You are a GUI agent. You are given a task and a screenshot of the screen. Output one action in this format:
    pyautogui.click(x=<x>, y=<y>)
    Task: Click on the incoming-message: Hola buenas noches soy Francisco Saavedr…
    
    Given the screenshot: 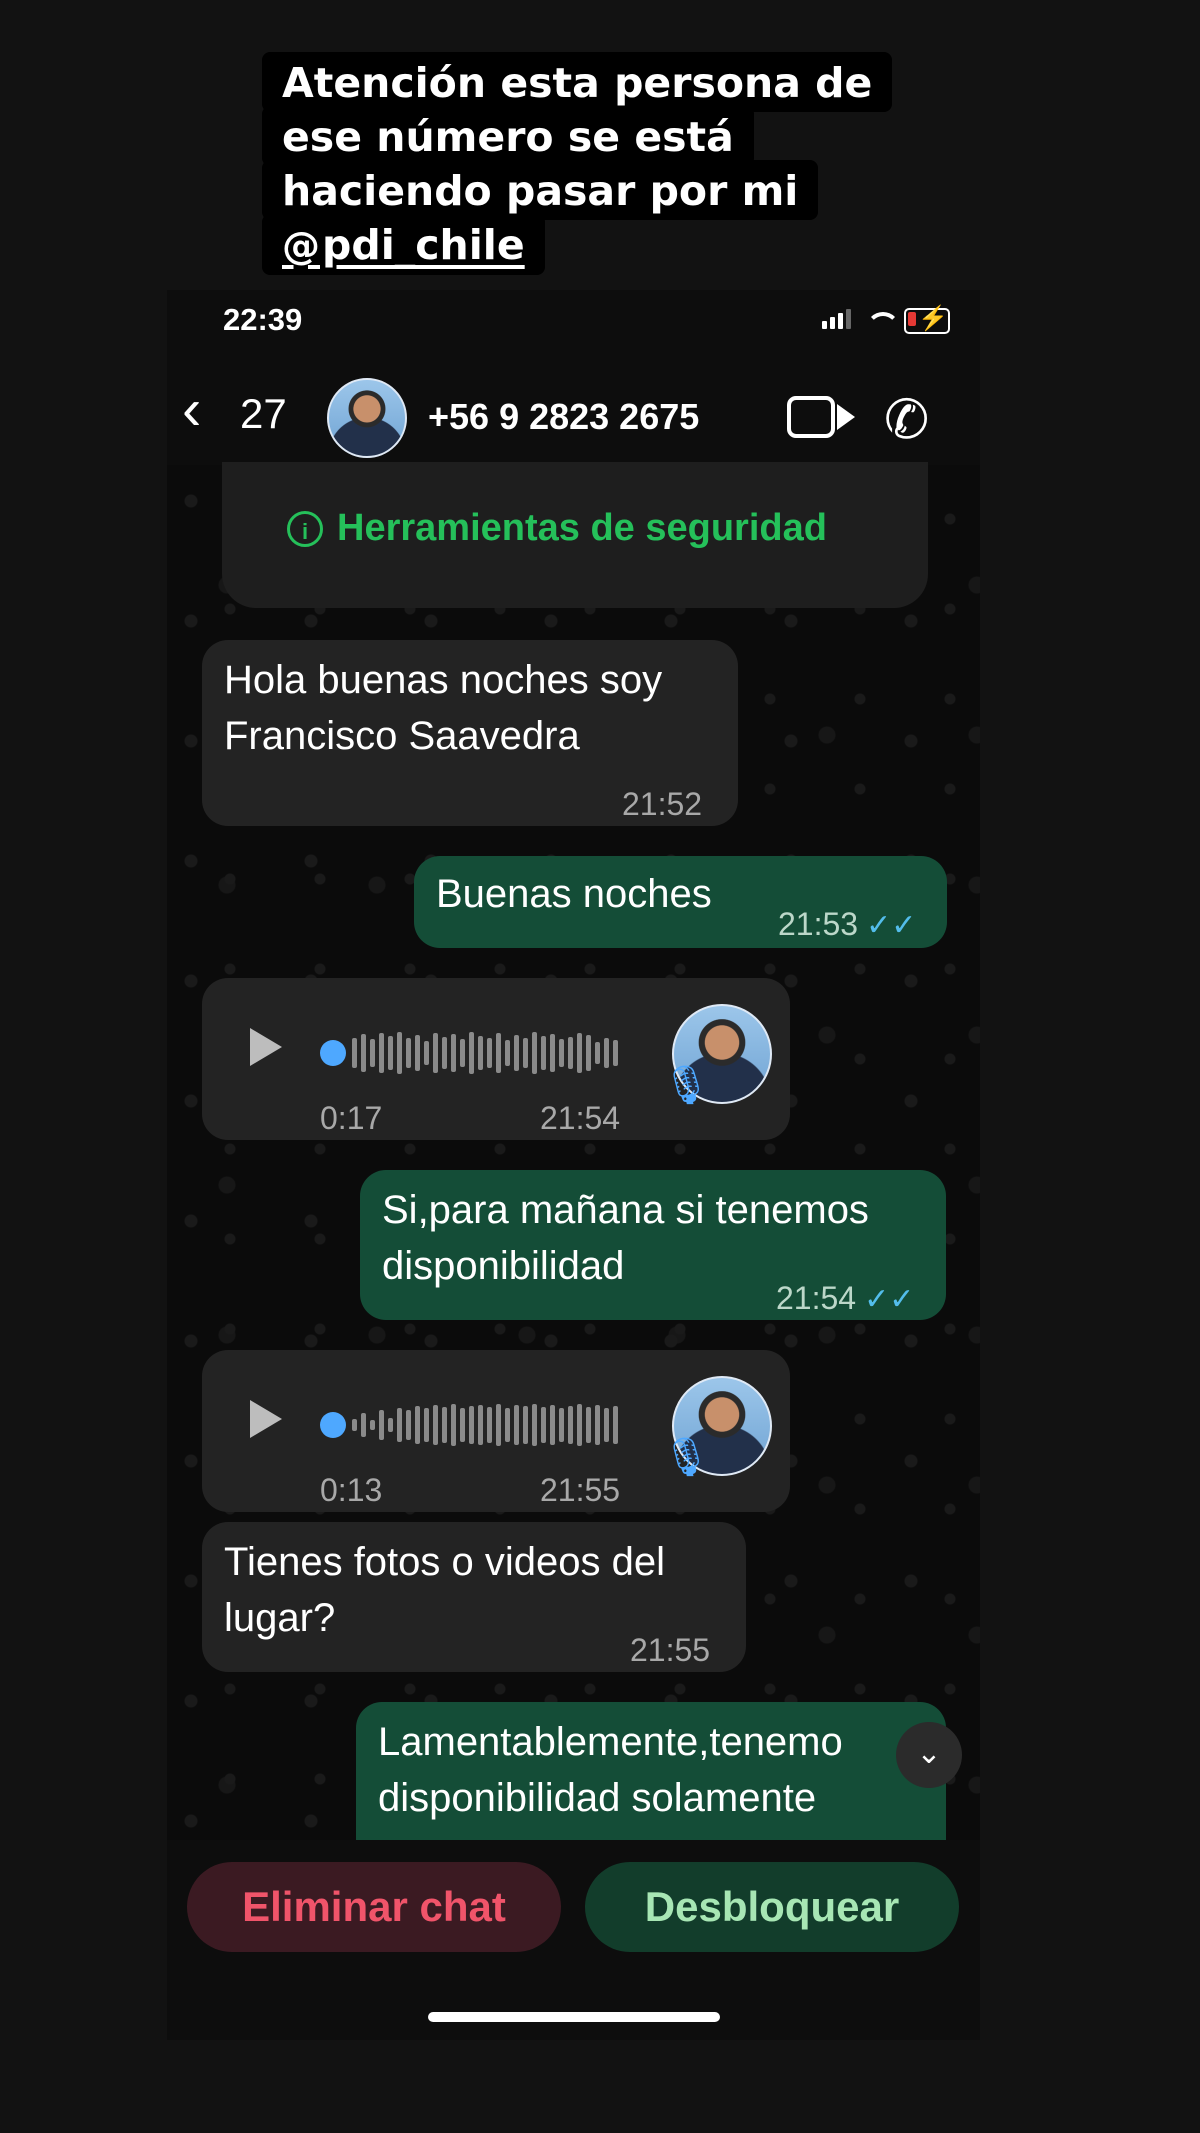 What is the action you would take?
    pyautogui.click(x=470, y=733)
    